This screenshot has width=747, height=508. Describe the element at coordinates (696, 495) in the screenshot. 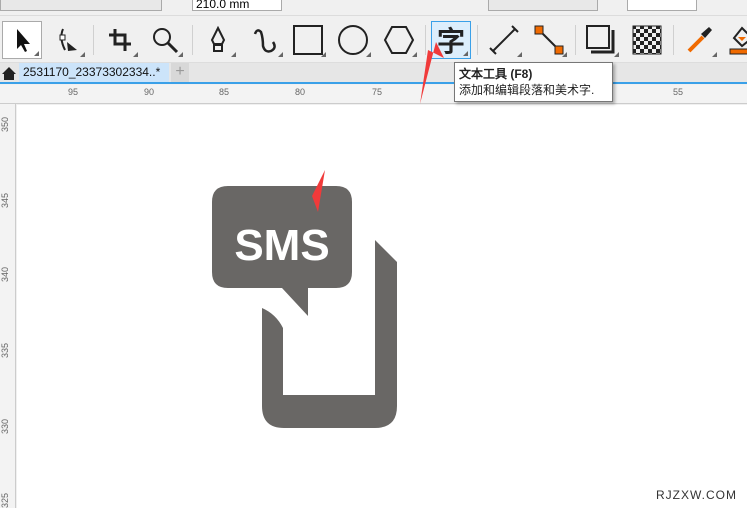

I see `watermark: RJZXW.COM` at that location.